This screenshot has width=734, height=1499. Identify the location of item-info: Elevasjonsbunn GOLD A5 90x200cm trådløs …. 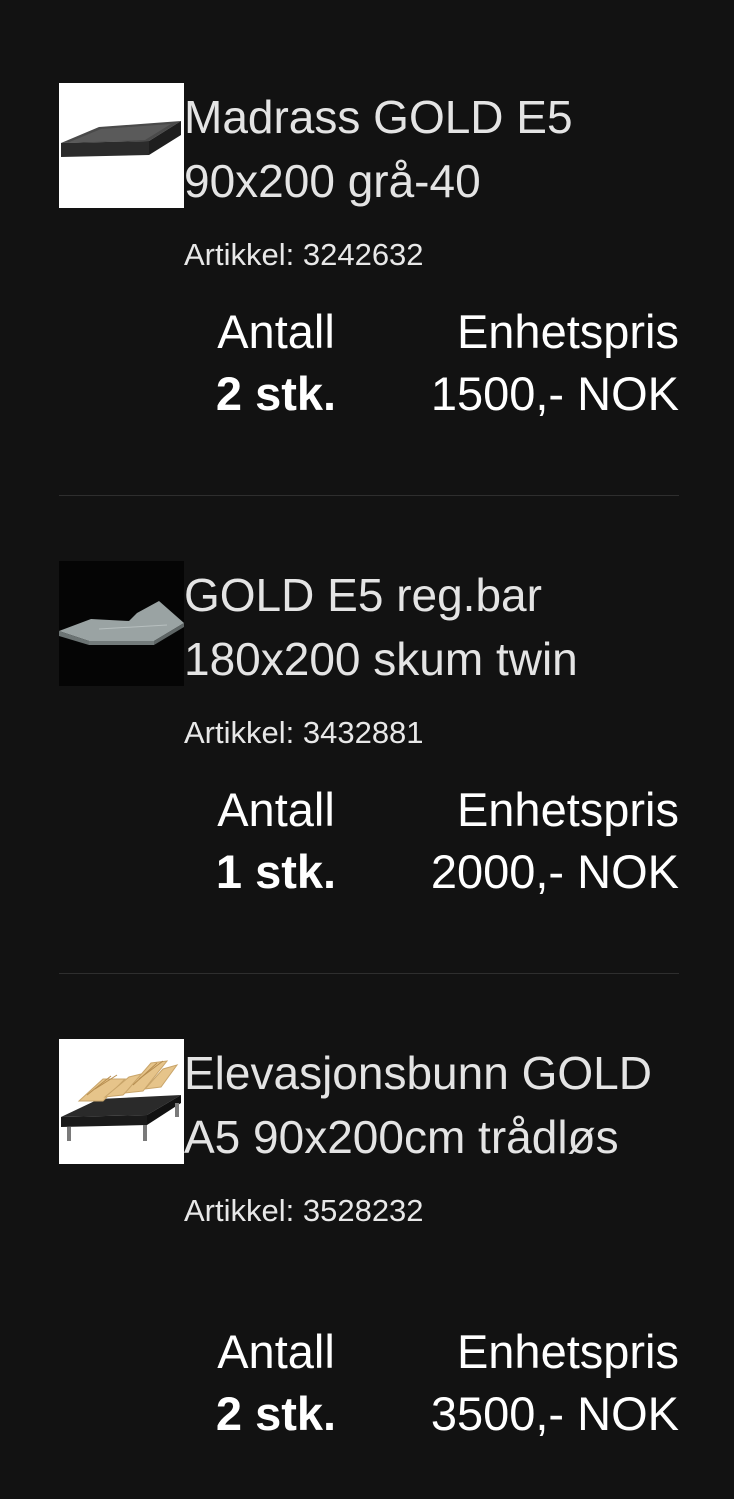
(431, 1135).